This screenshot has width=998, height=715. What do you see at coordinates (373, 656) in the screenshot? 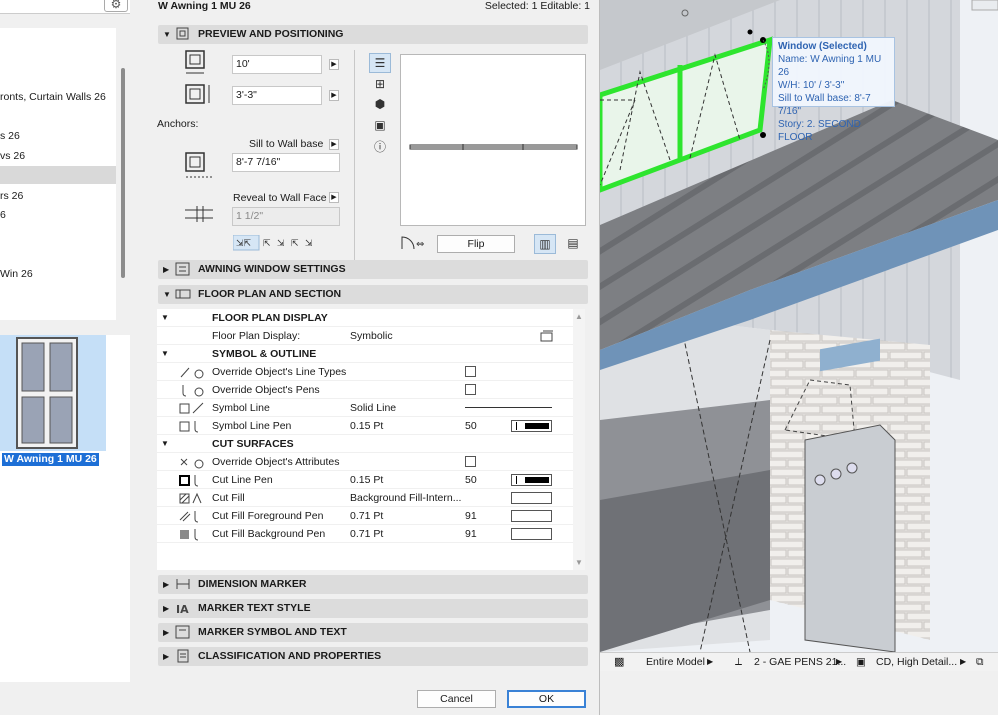
I see `section-classification: ▶ CLASSIFICATION AND PROPERTIES` at bounding box center [373, 656].